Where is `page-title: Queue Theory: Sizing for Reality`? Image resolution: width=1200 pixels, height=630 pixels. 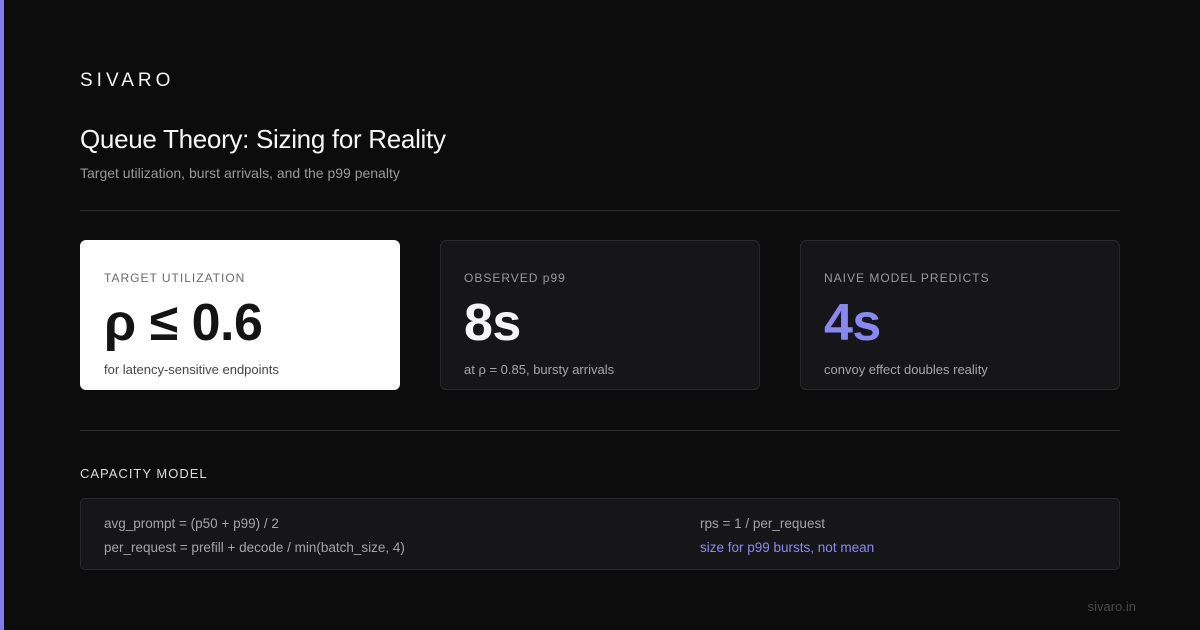 page-title: Queue Theory: Sizing for Reality is located at coordinates (263, 139).